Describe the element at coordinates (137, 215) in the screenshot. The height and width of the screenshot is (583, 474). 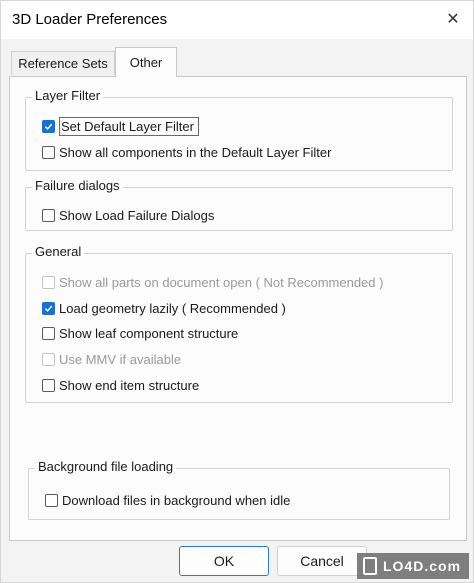
I see `checkbox-label: Show Load Failure Dialogs` at that location.